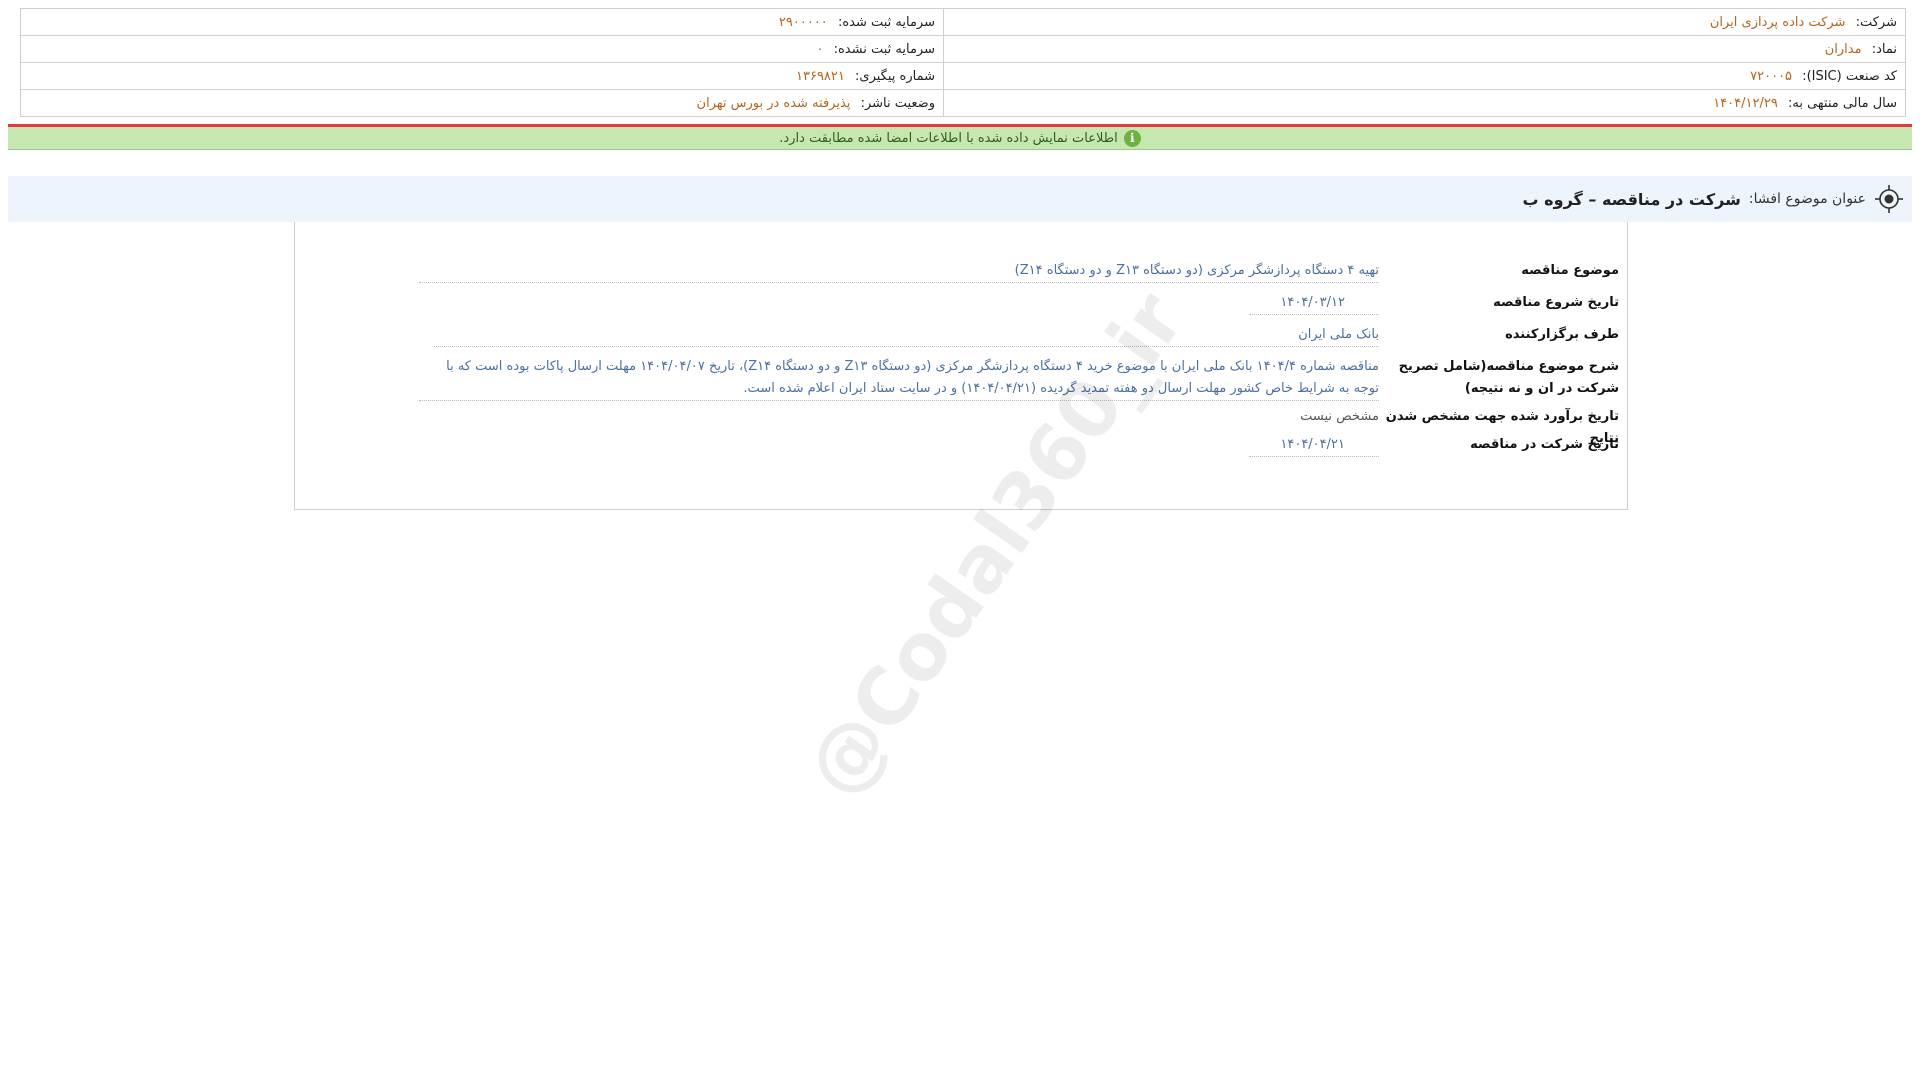 The width and height of the screenshot is (1920, 1080). What do you see at coordinates (803, 22) in the screenshot?
I see `registered-capital-value: ۲۹۰۰۰۰۰` at bounding box center [803, 22].